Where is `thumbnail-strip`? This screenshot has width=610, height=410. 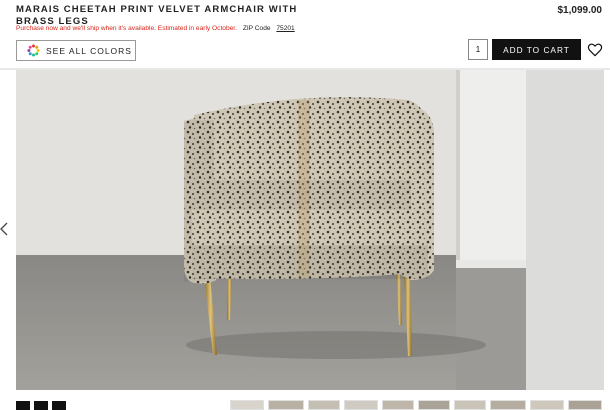
thumbnail-strip is located at coordinates (305, 403).